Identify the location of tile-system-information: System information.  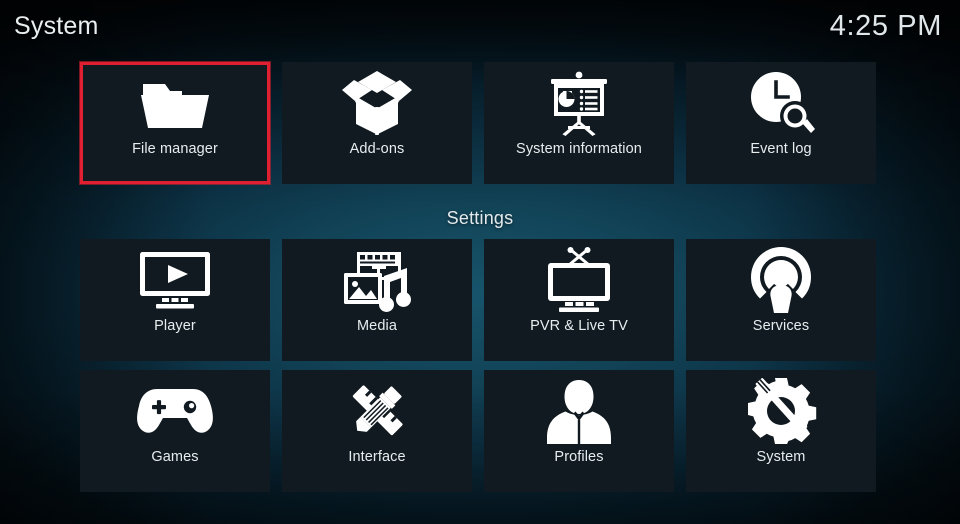
(579, 123).